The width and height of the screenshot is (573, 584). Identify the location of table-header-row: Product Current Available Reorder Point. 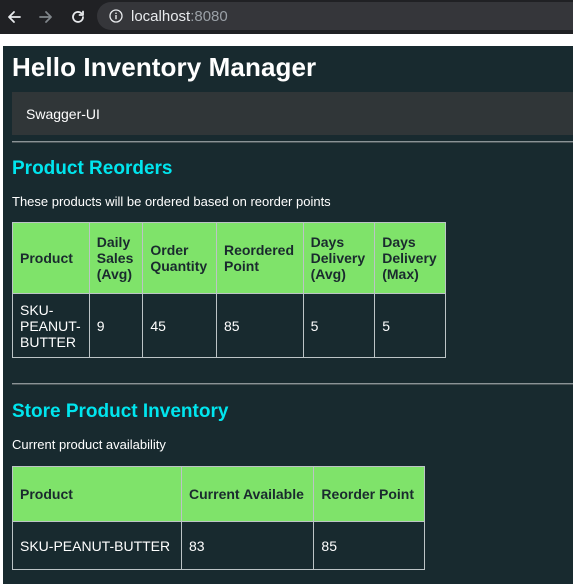
(218, 494).